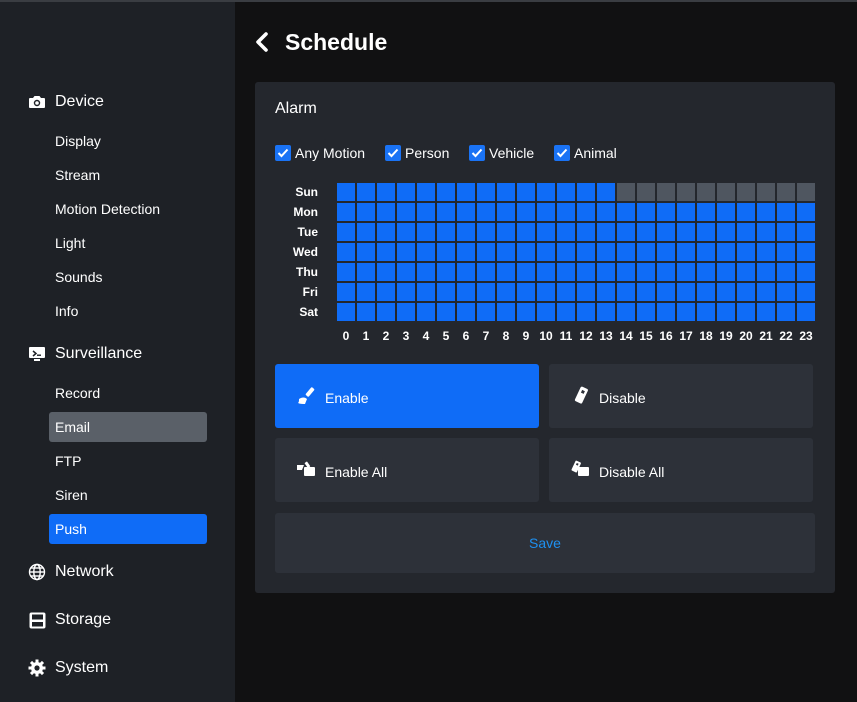 The height and width of the screenshot is (702, 857). Describe the element at coordinates (128, 277) in the screenshot. I see `sidebar-item-sounds: Sounds` at that location.